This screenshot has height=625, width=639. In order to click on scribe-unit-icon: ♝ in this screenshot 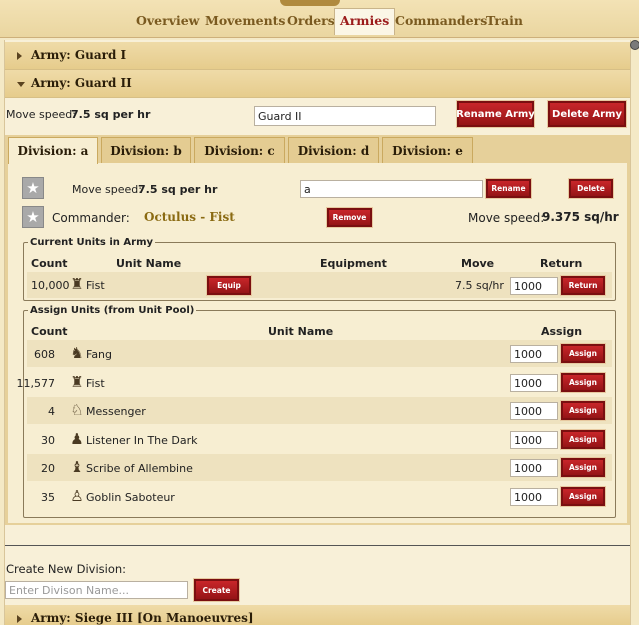, I will do `click(77, 467)`.